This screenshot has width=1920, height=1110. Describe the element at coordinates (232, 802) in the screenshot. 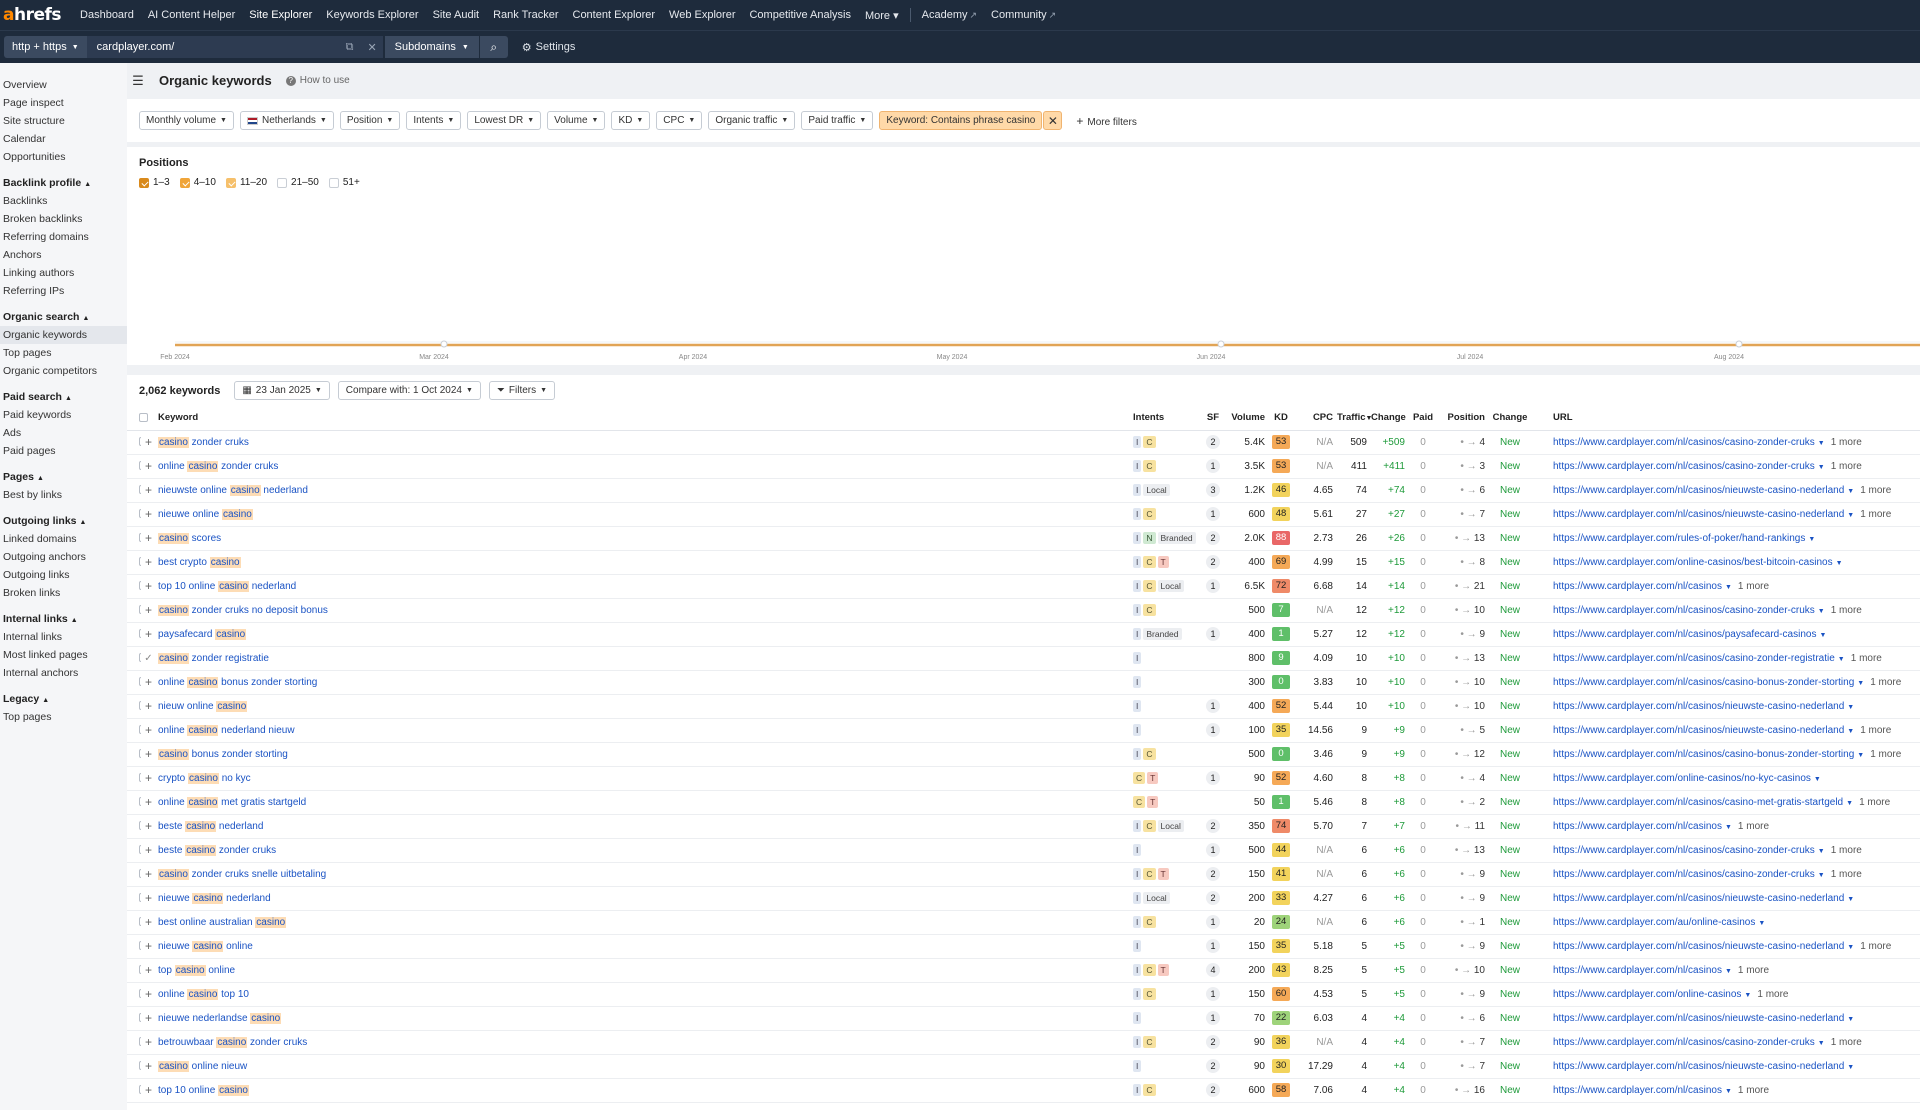

I see `keyword-link: online casino met gratis startgeld` at that location.